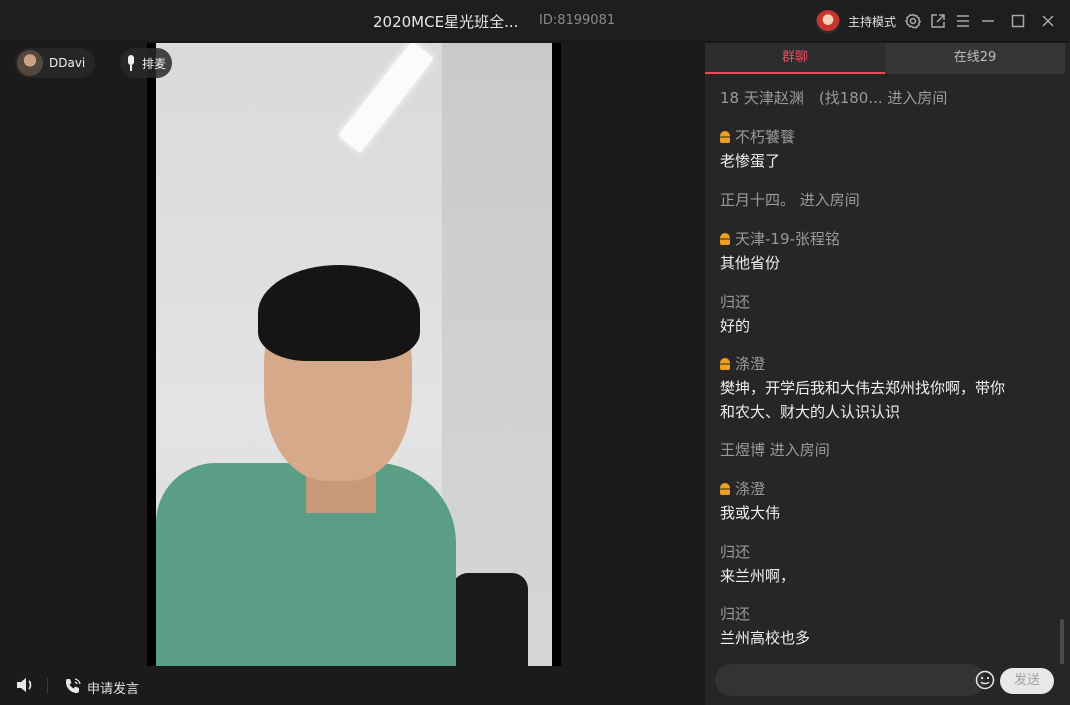 This screenshot has height=705, width=1070. I want to click on share-icon, so click(938, 21).